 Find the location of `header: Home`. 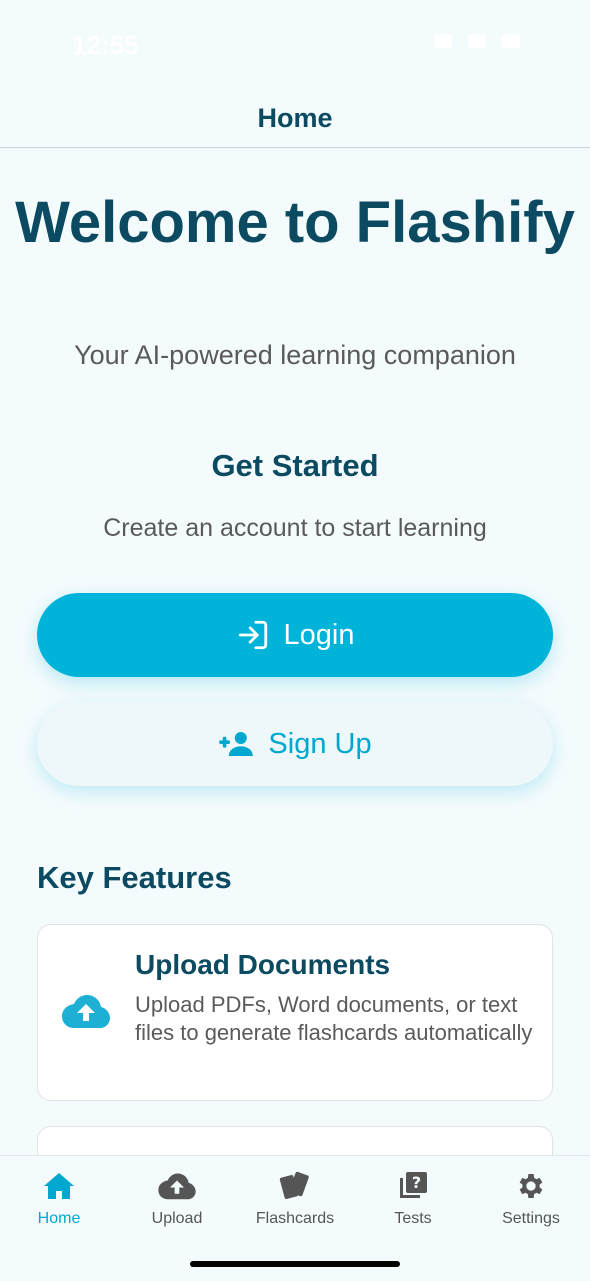

header: Home is located at coordinates (295, 119).